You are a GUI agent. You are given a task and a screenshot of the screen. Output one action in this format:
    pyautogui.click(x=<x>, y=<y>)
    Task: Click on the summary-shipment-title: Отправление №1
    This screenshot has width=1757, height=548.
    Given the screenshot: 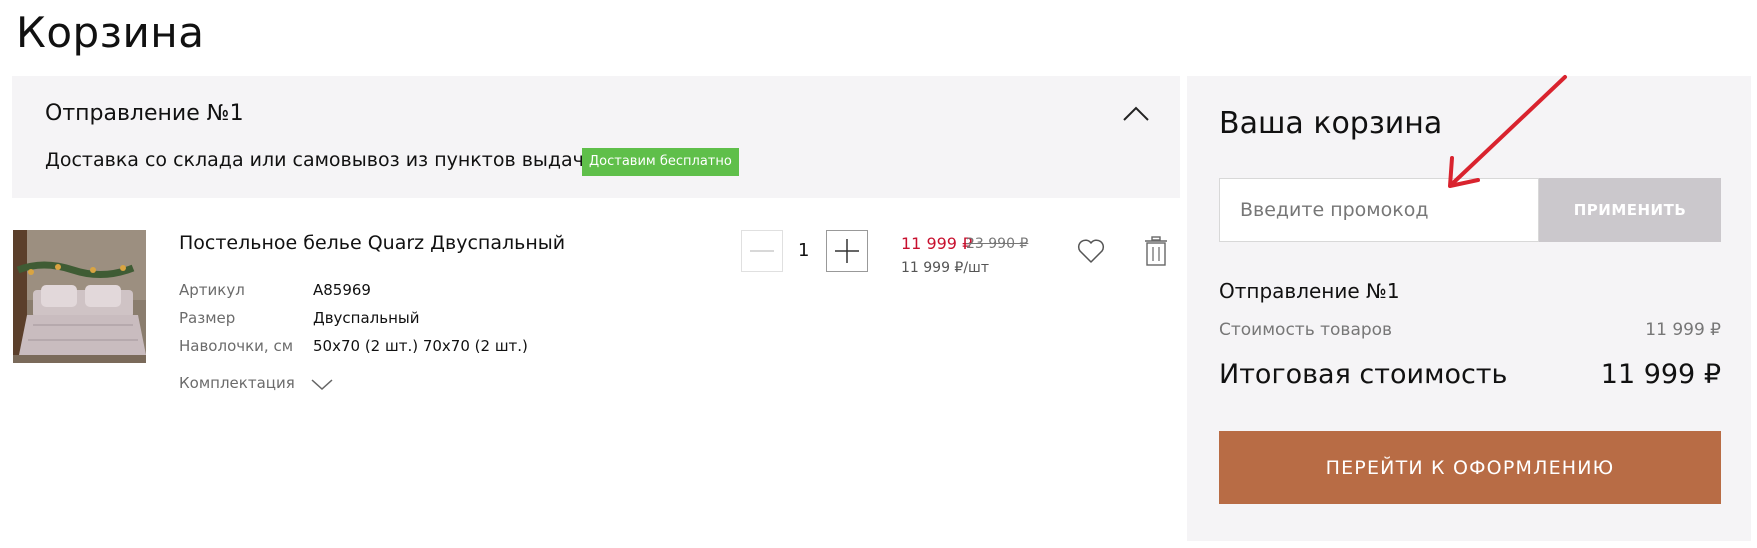 What is the action you would take?
    pyautogui.click(x=1309, y=291)
    